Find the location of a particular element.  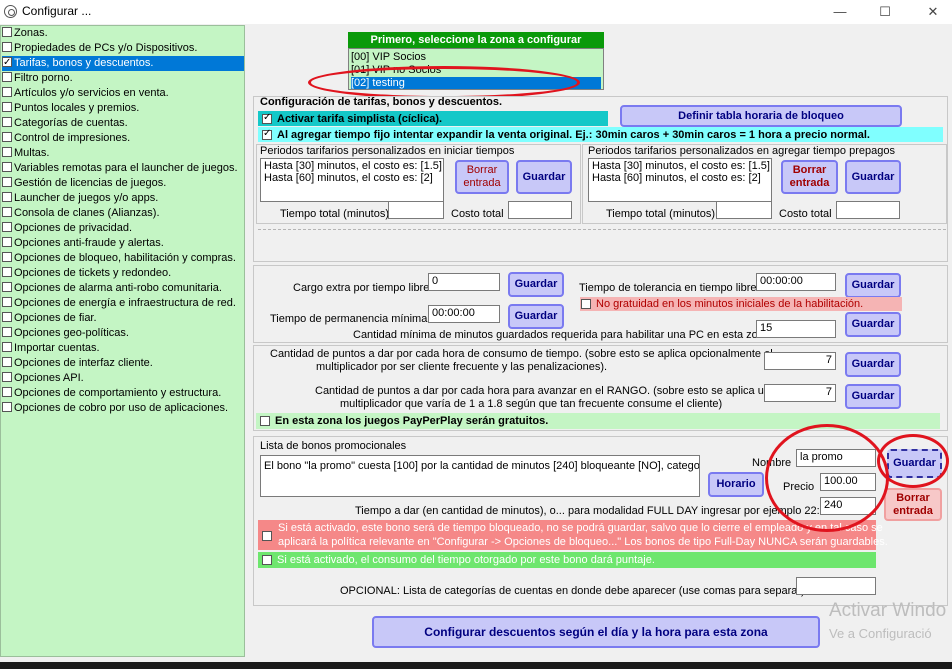

sidebar-item: Opciones de privacidad. is located at coordinates (123, 228).